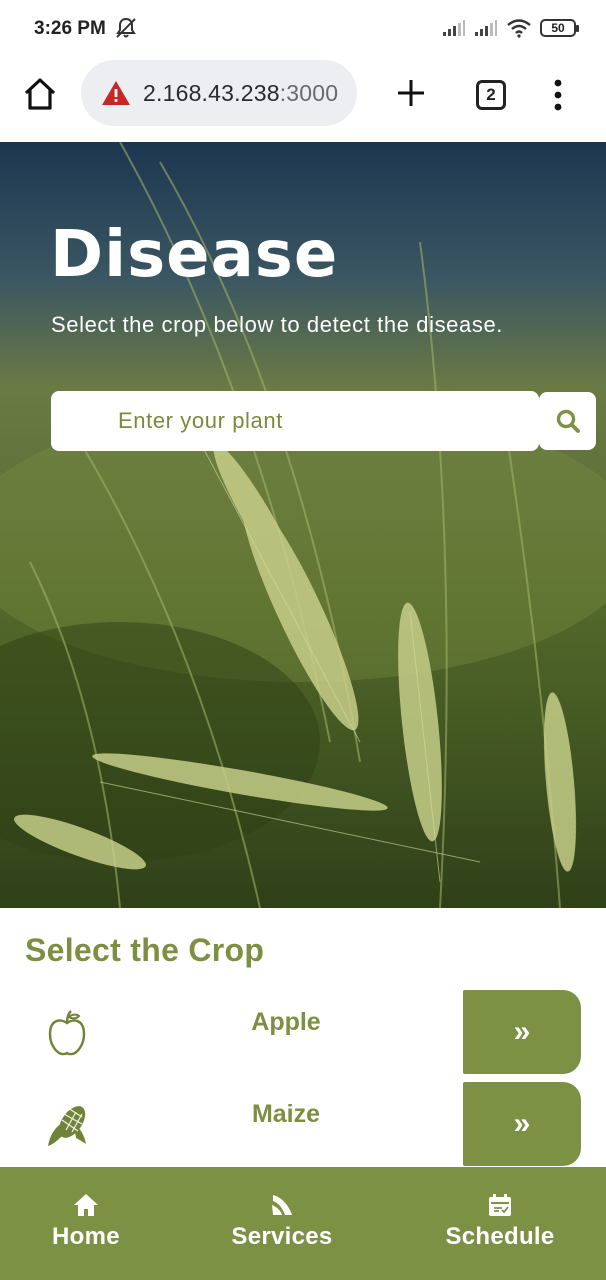  I want to click on plant-search-box, so click(295, 421).